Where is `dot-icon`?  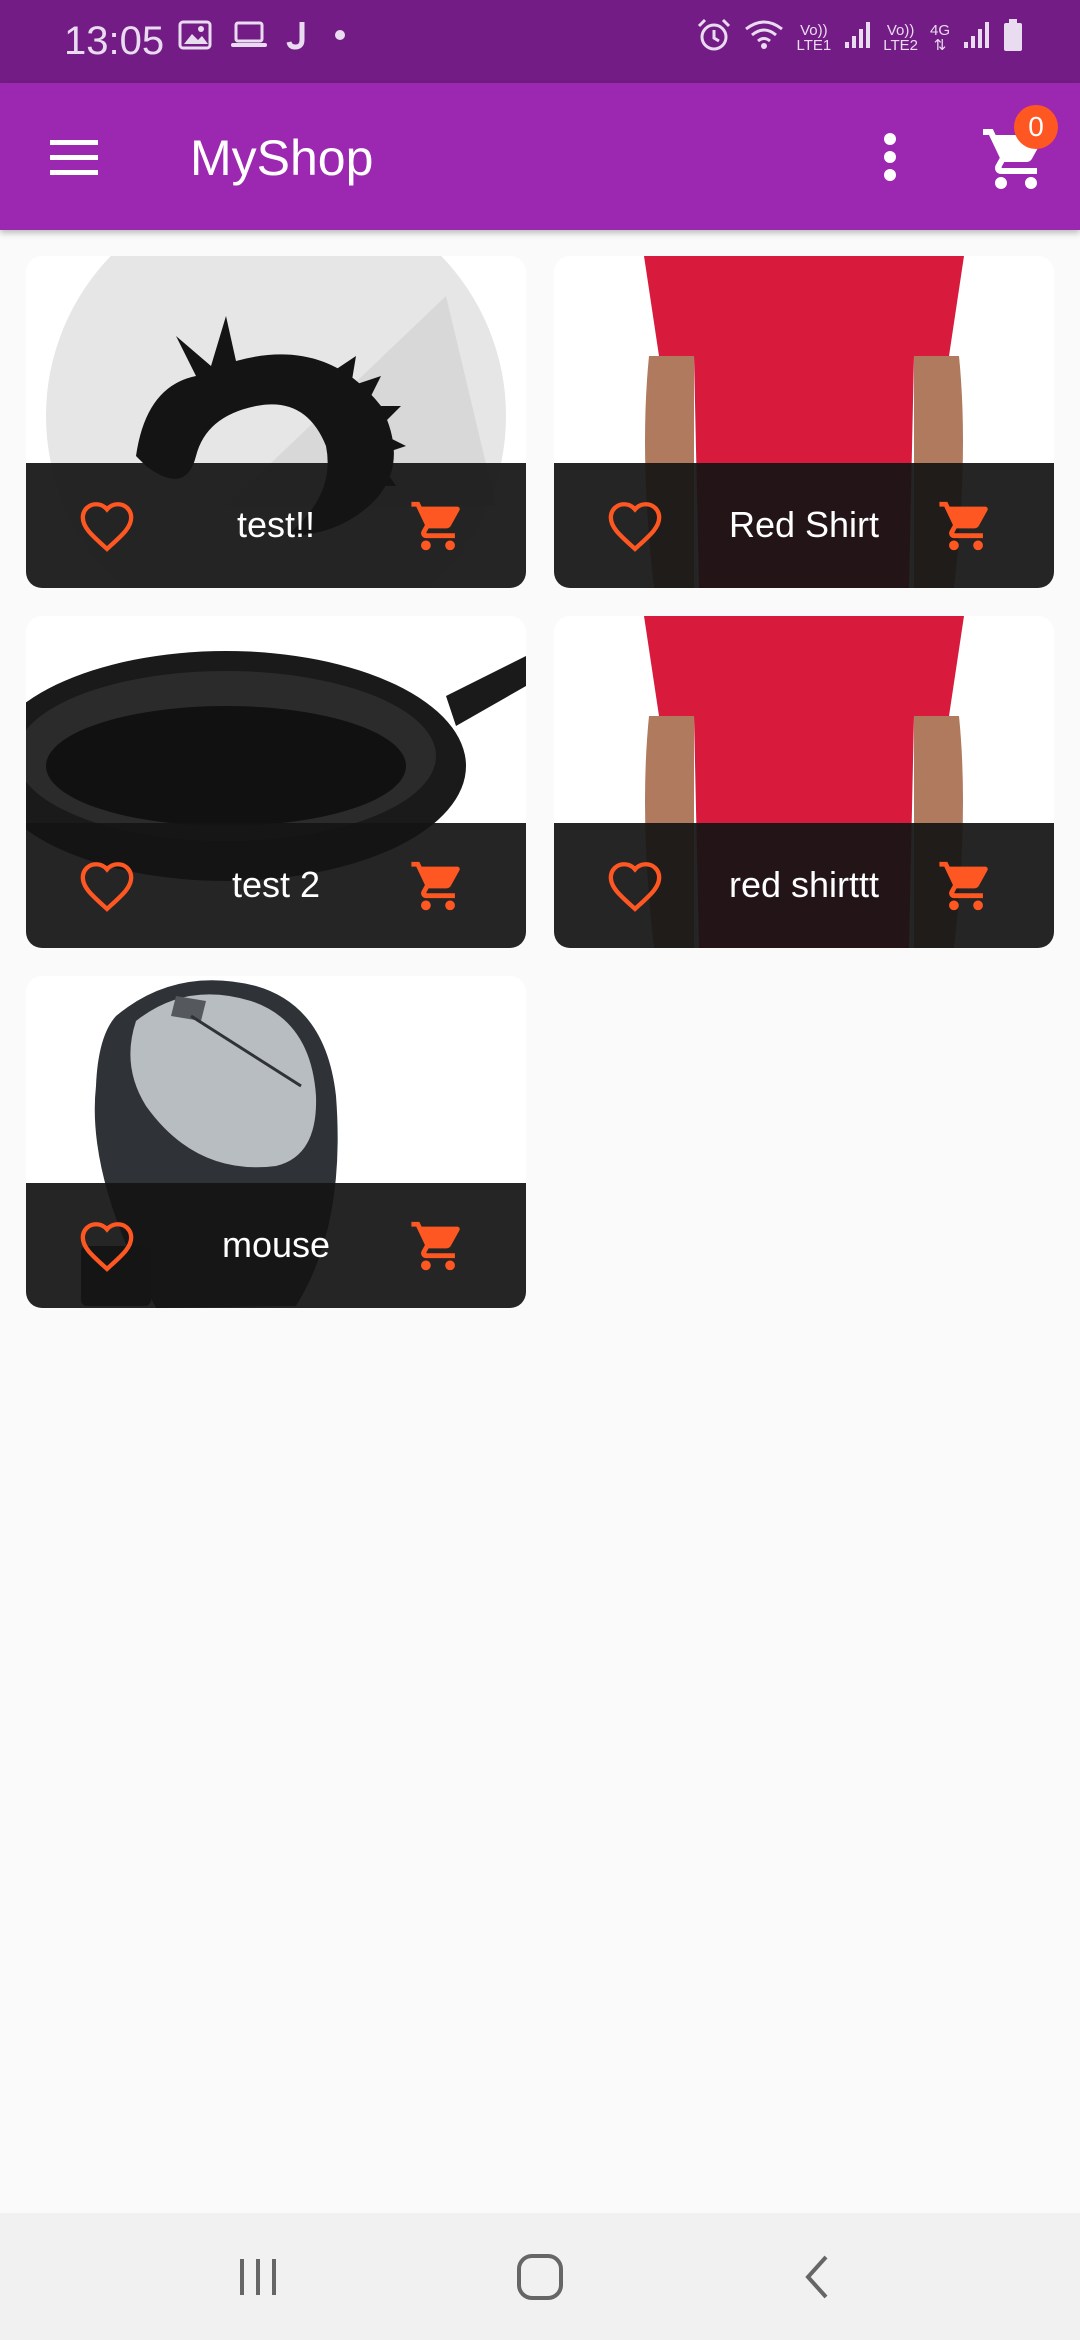 dot-icon is located at coordinates (340, 37).